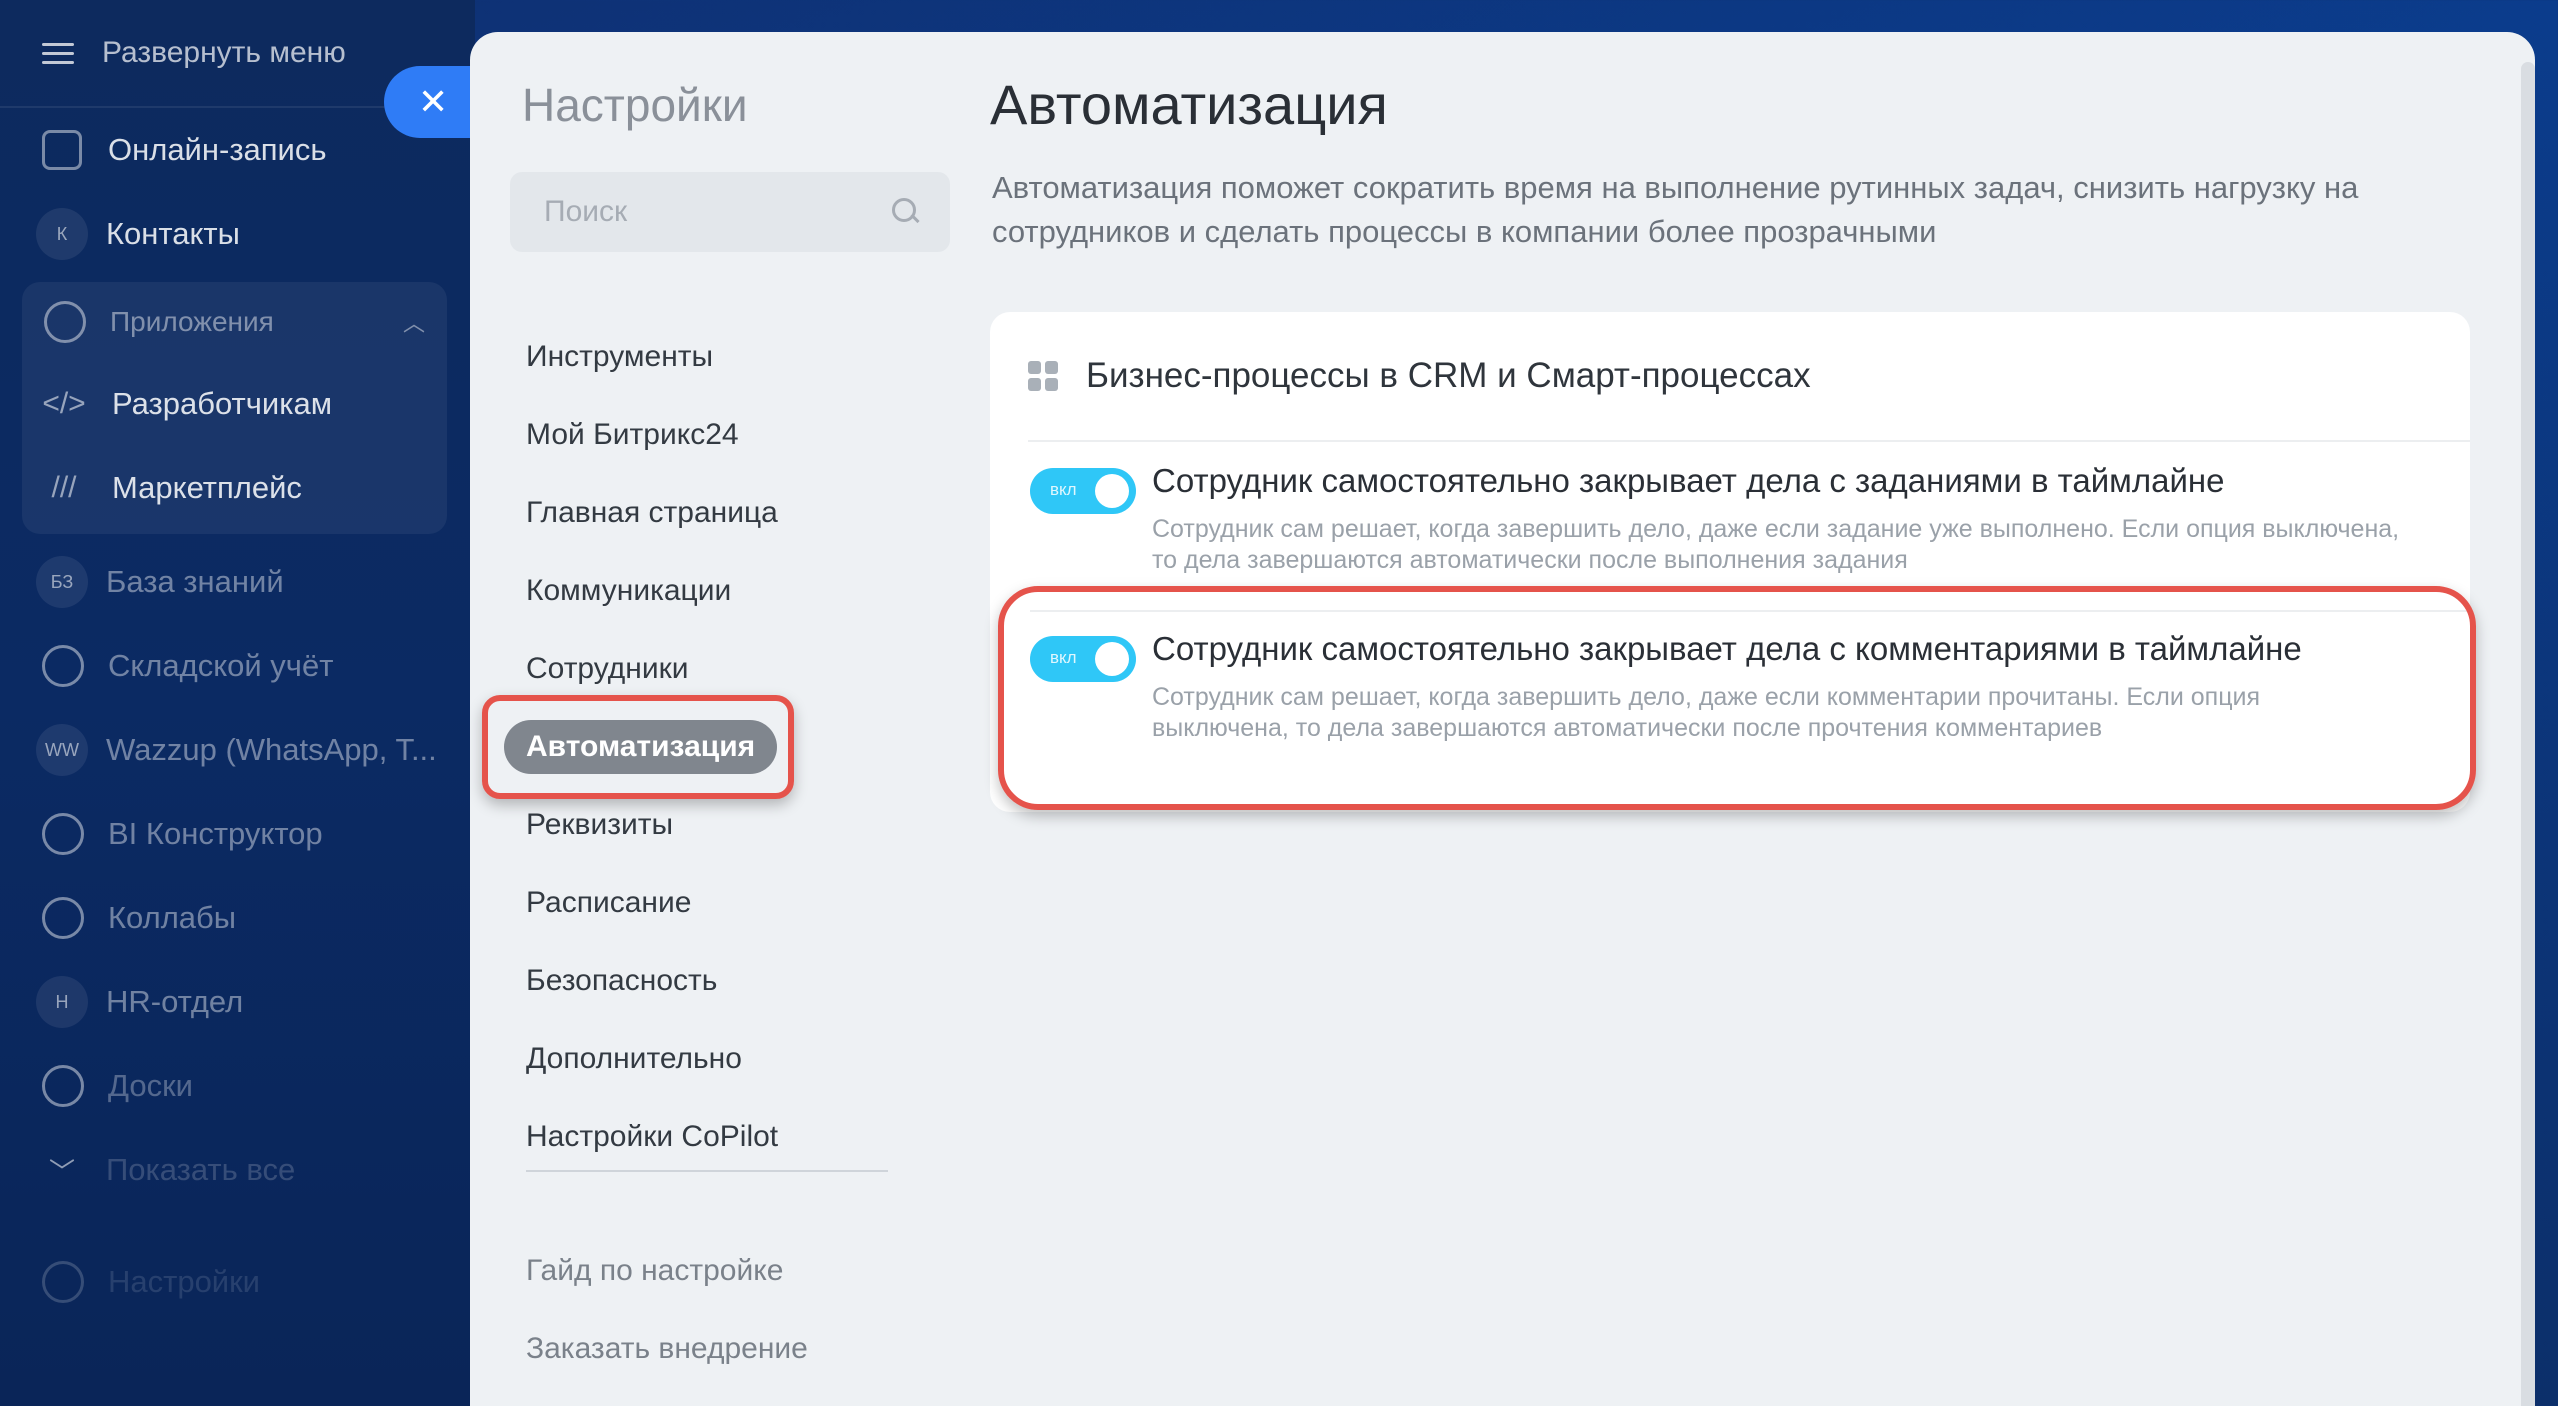  What do you see at coordinates (62, 750) in the screenshot?
I see `wazzup-badge: WW` at bounding box center [62, 750].